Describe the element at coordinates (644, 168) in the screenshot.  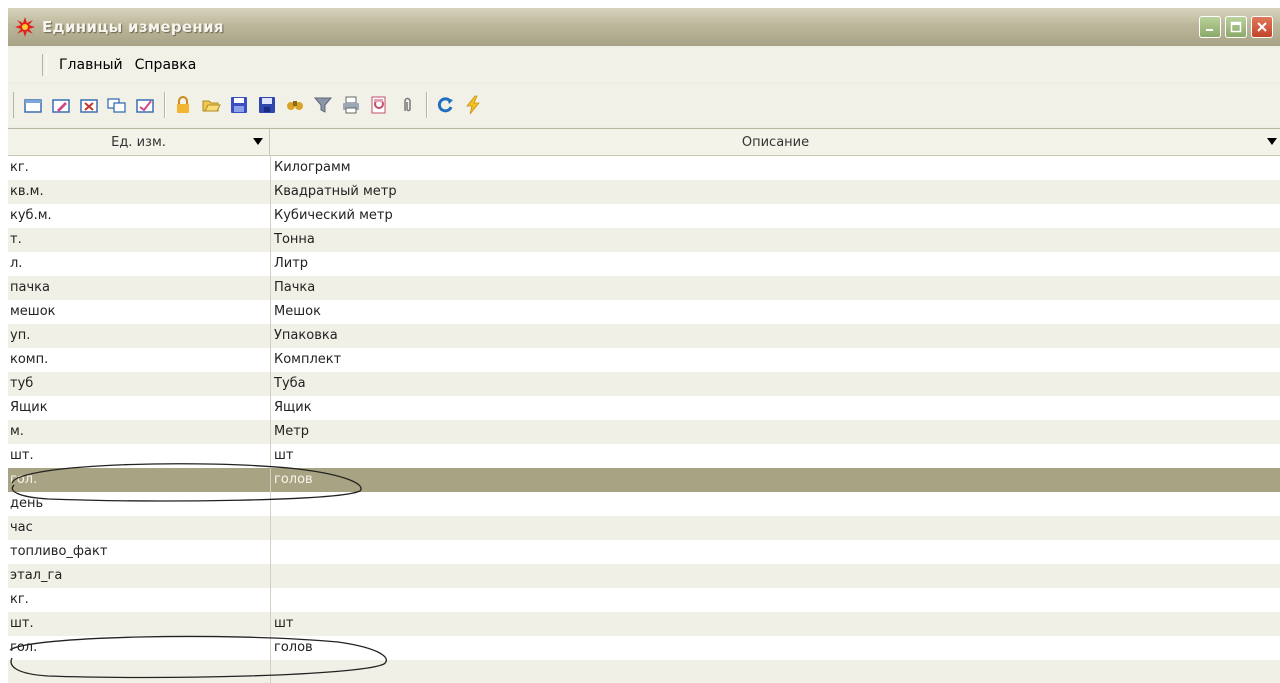
I see `table-row: кг. Килограмм` at that location.